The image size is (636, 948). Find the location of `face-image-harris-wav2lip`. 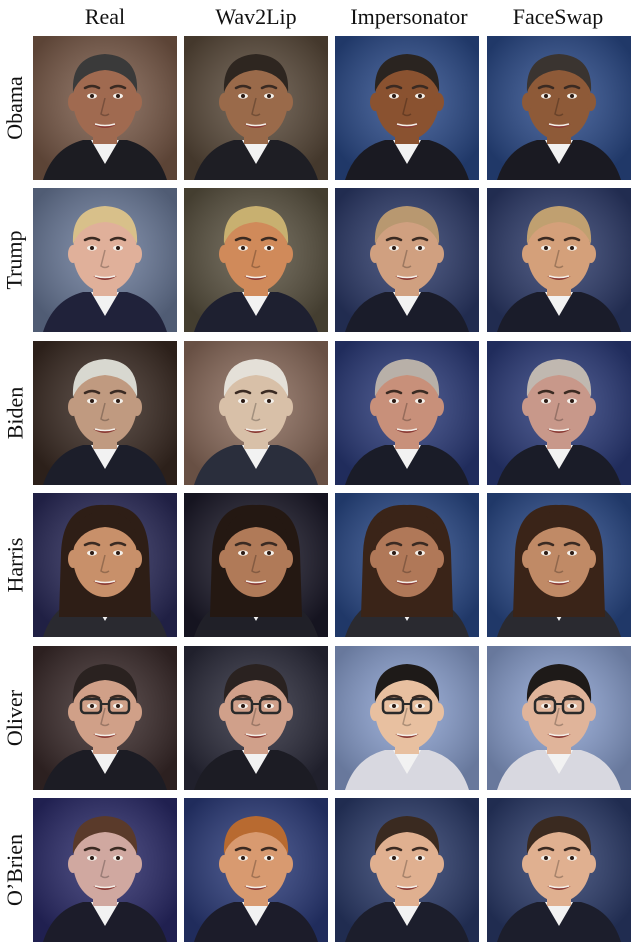

face-image-harris-wav2lip is located at coordinates (256, 565).